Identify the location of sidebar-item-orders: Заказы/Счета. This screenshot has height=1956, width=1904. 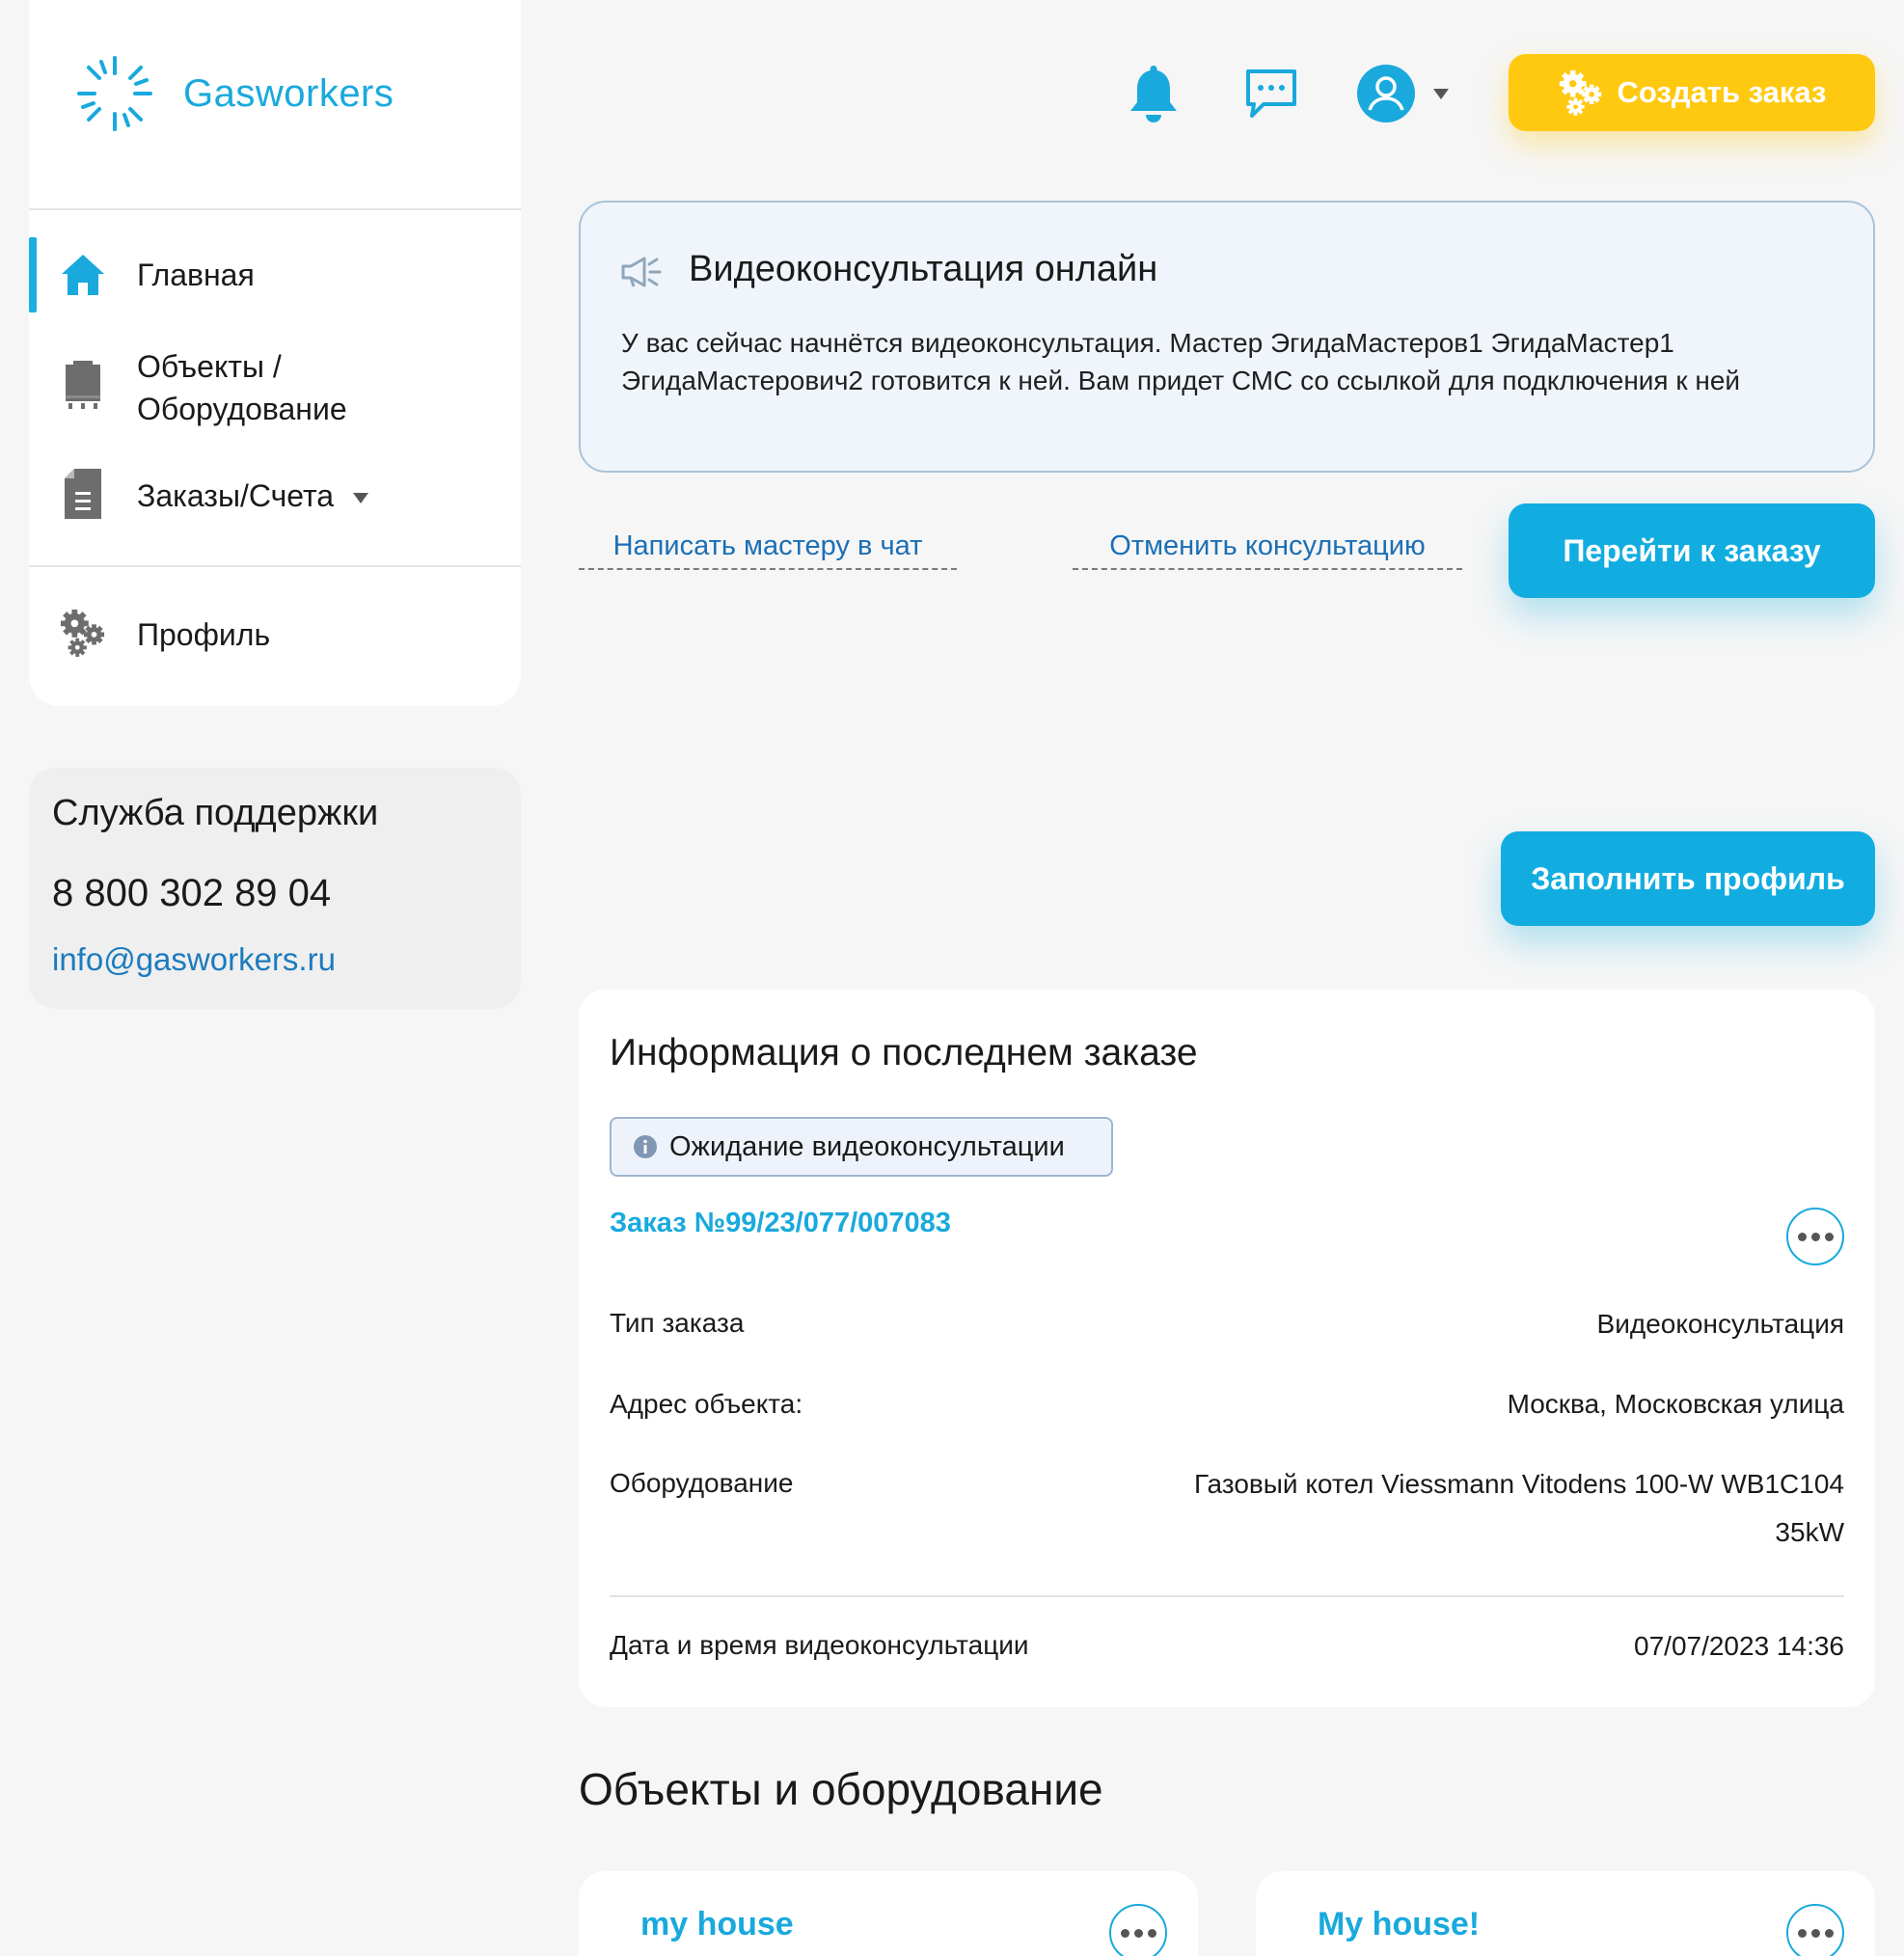
(275, 495).